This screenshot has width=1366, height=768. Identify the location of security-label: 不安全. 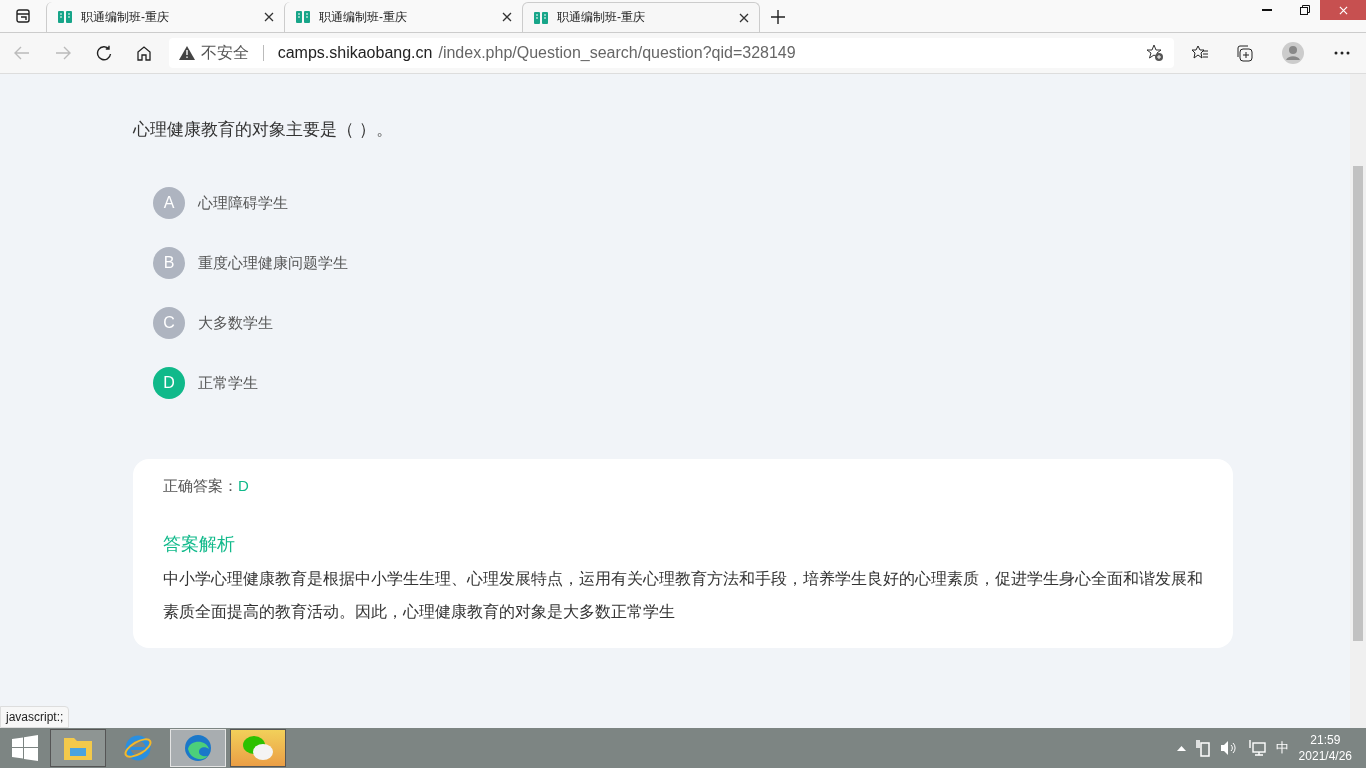
(224, 52).